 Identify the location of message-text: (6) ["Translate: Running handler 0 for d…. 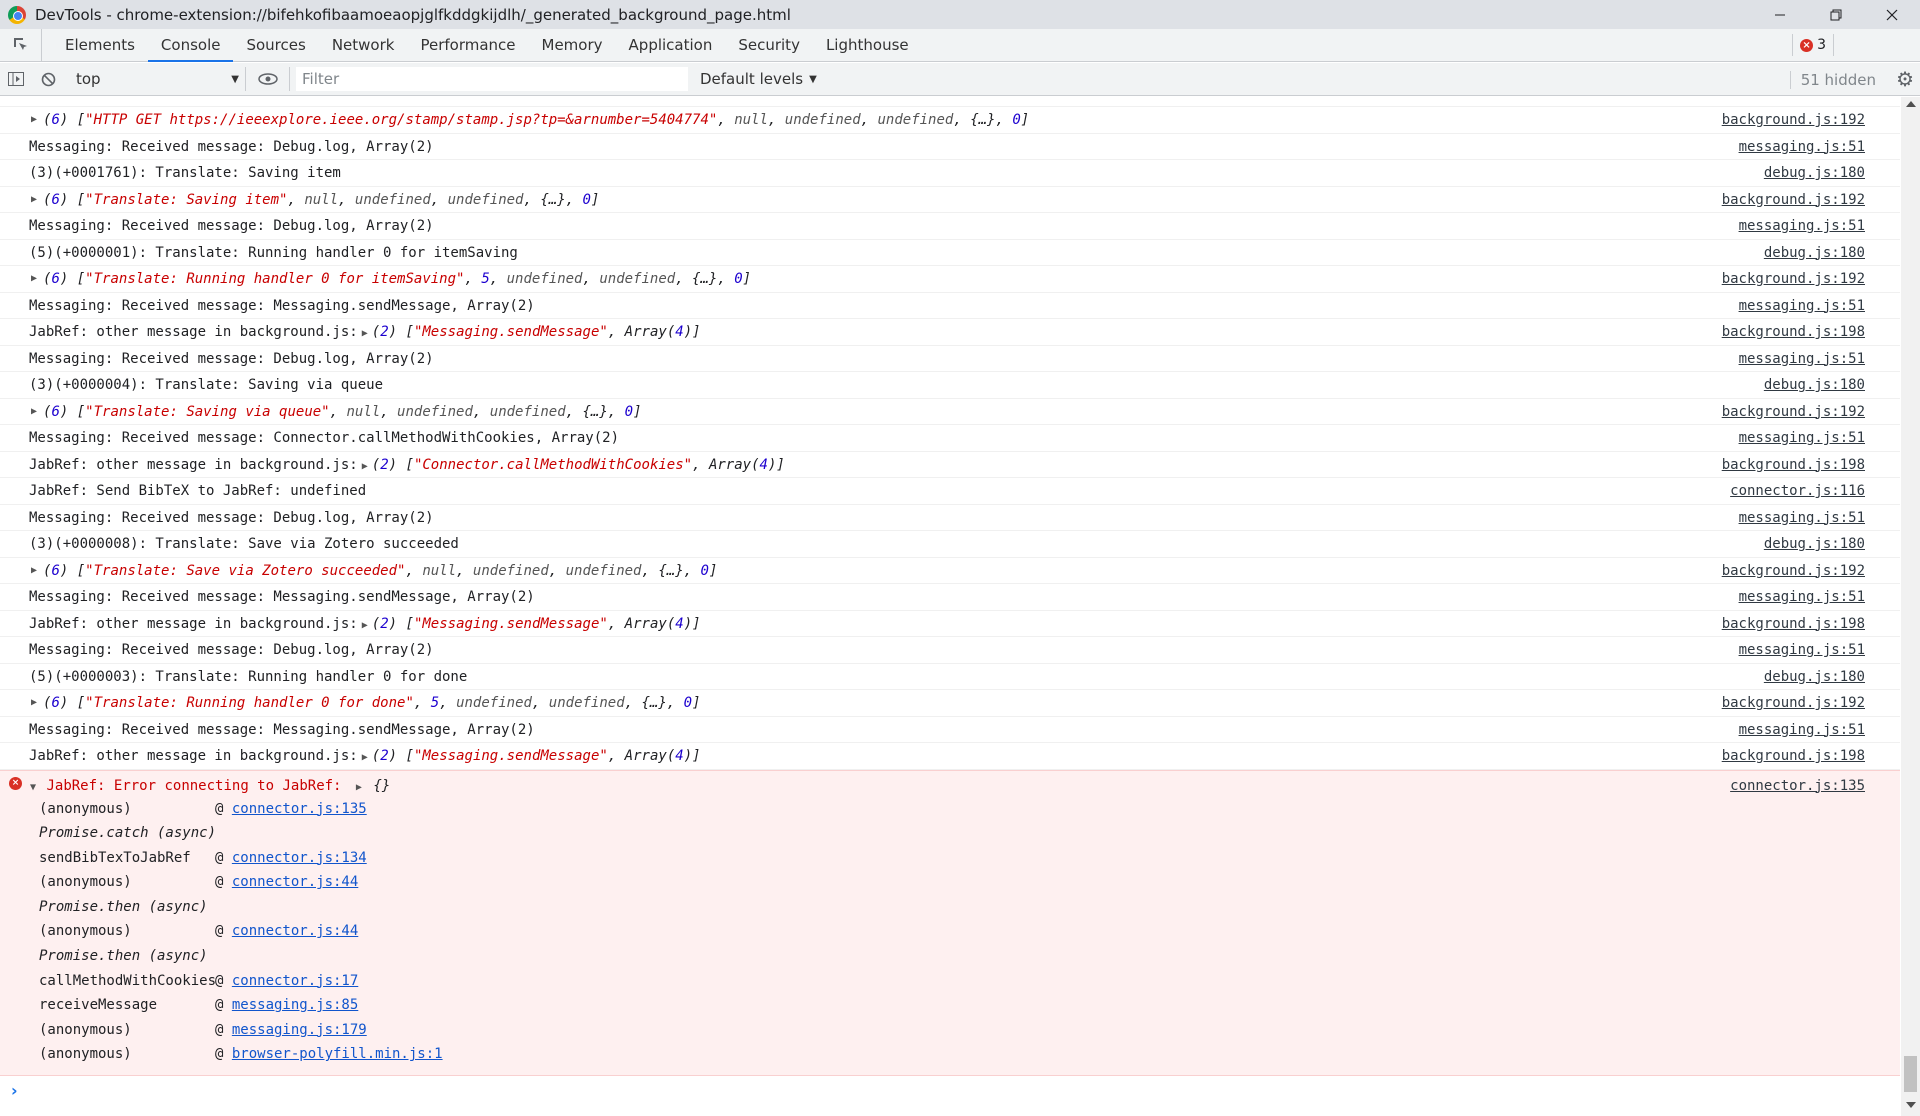
(365, 703).